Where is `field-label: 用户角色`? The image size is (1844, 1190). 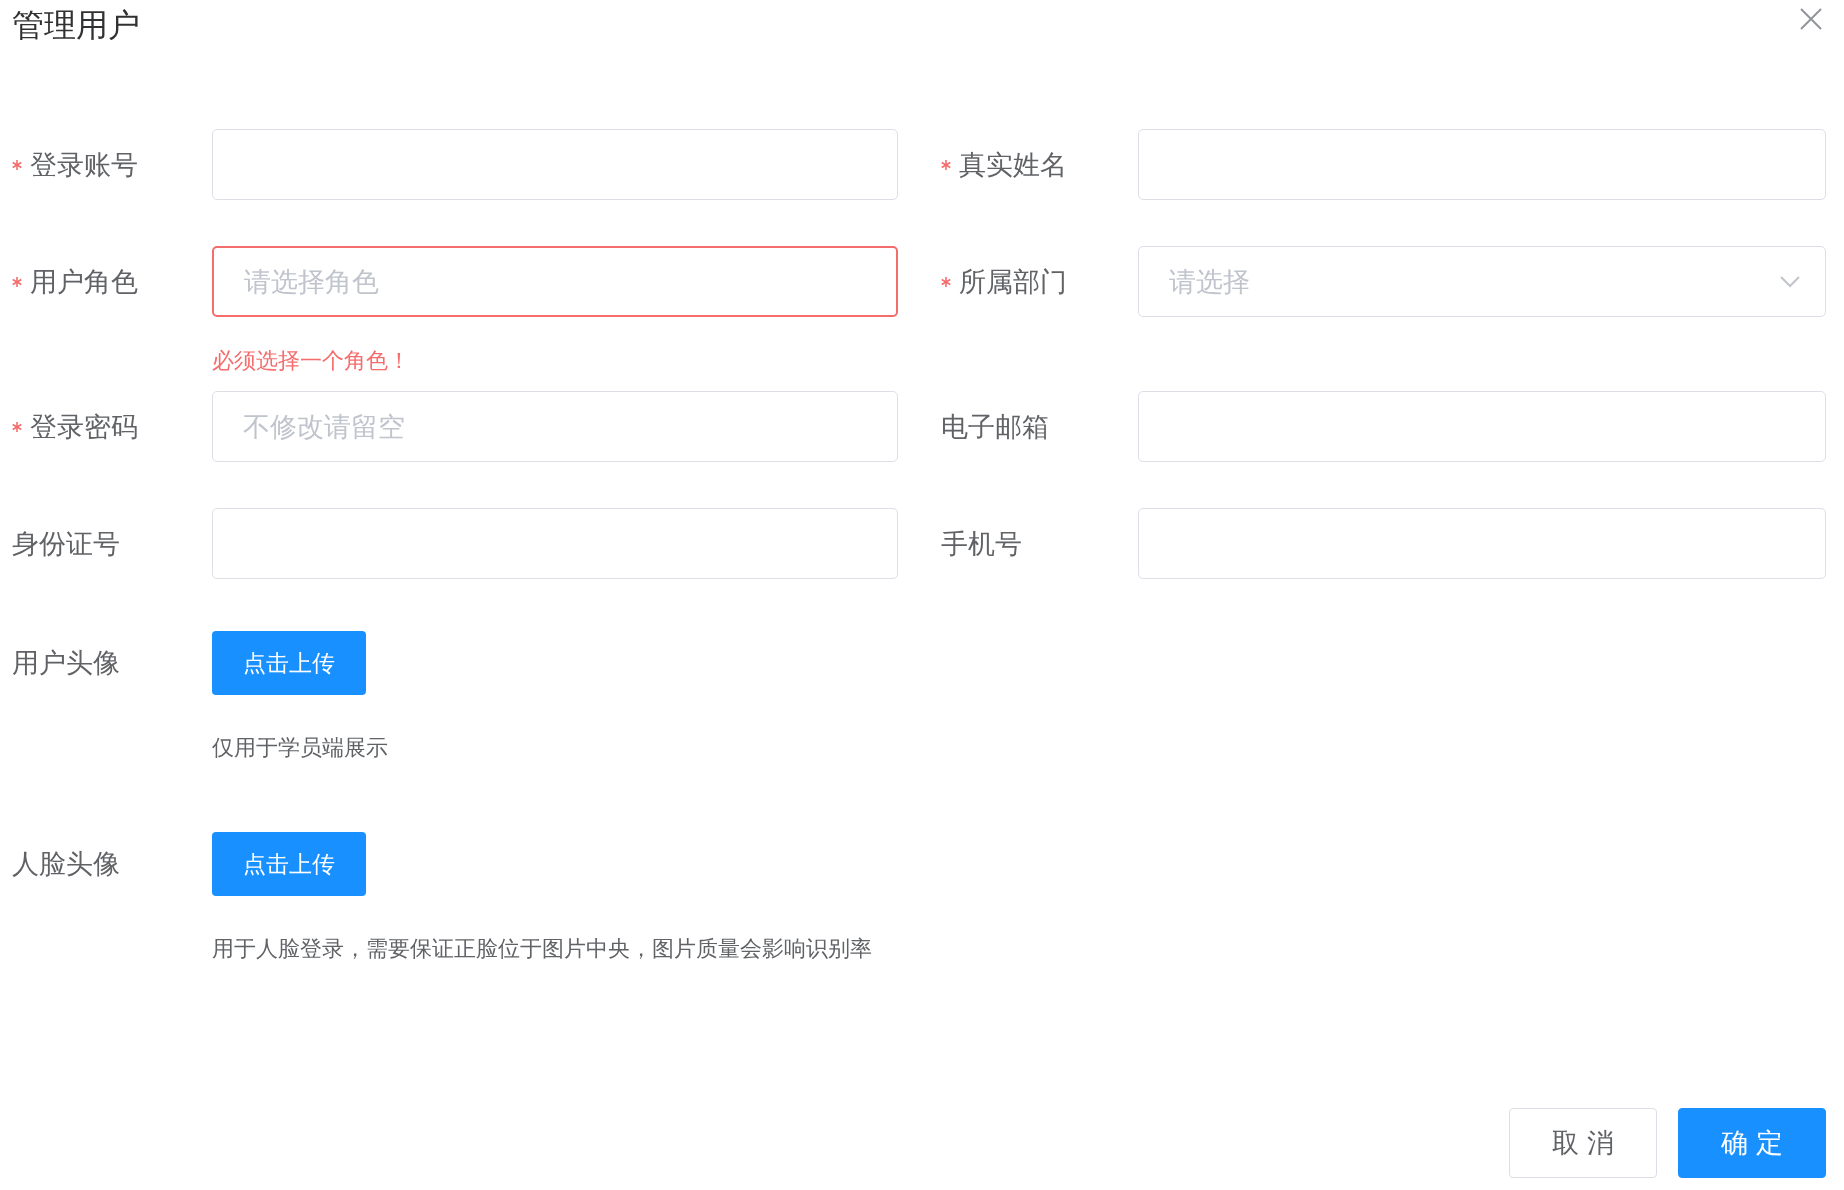
field-label: 用户角色 is located at coordinates (84, 281).